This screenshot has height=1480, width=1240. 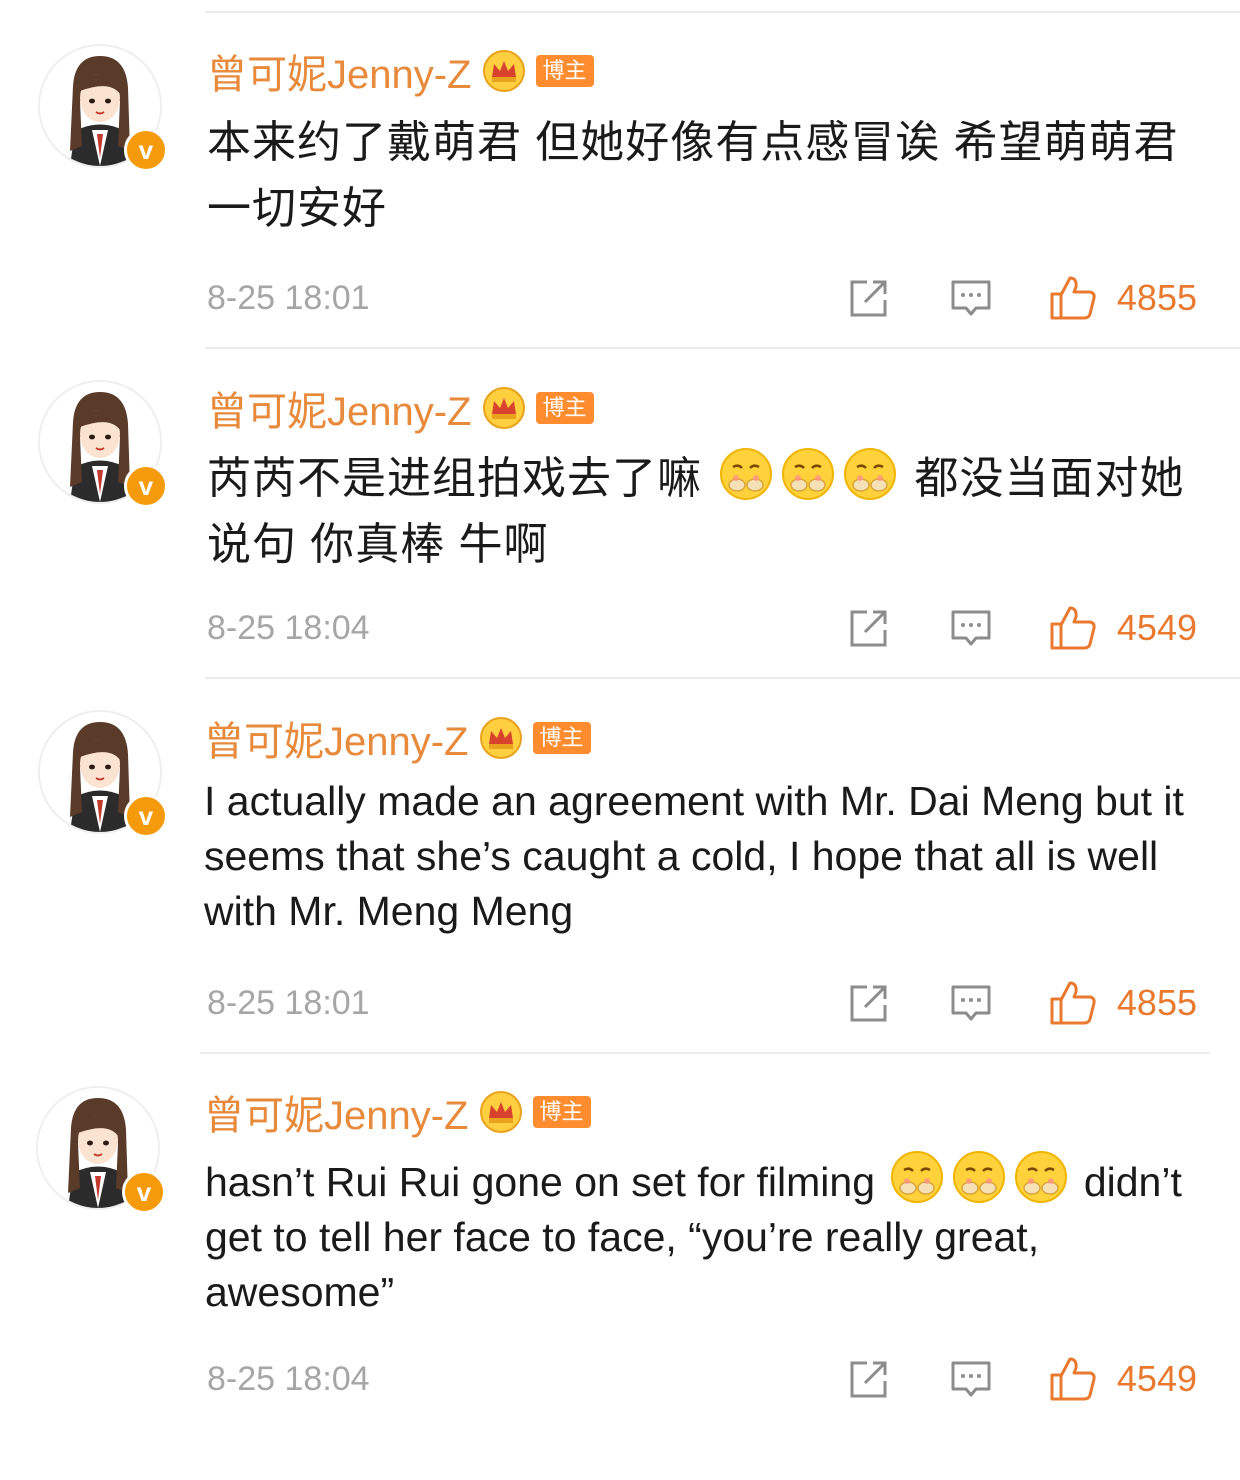 I want to click on comment-text-content: 本来约了戴萌君 但她好像有点感冒诶 希望萌萌君一切安好, so click(x=693, y=175).